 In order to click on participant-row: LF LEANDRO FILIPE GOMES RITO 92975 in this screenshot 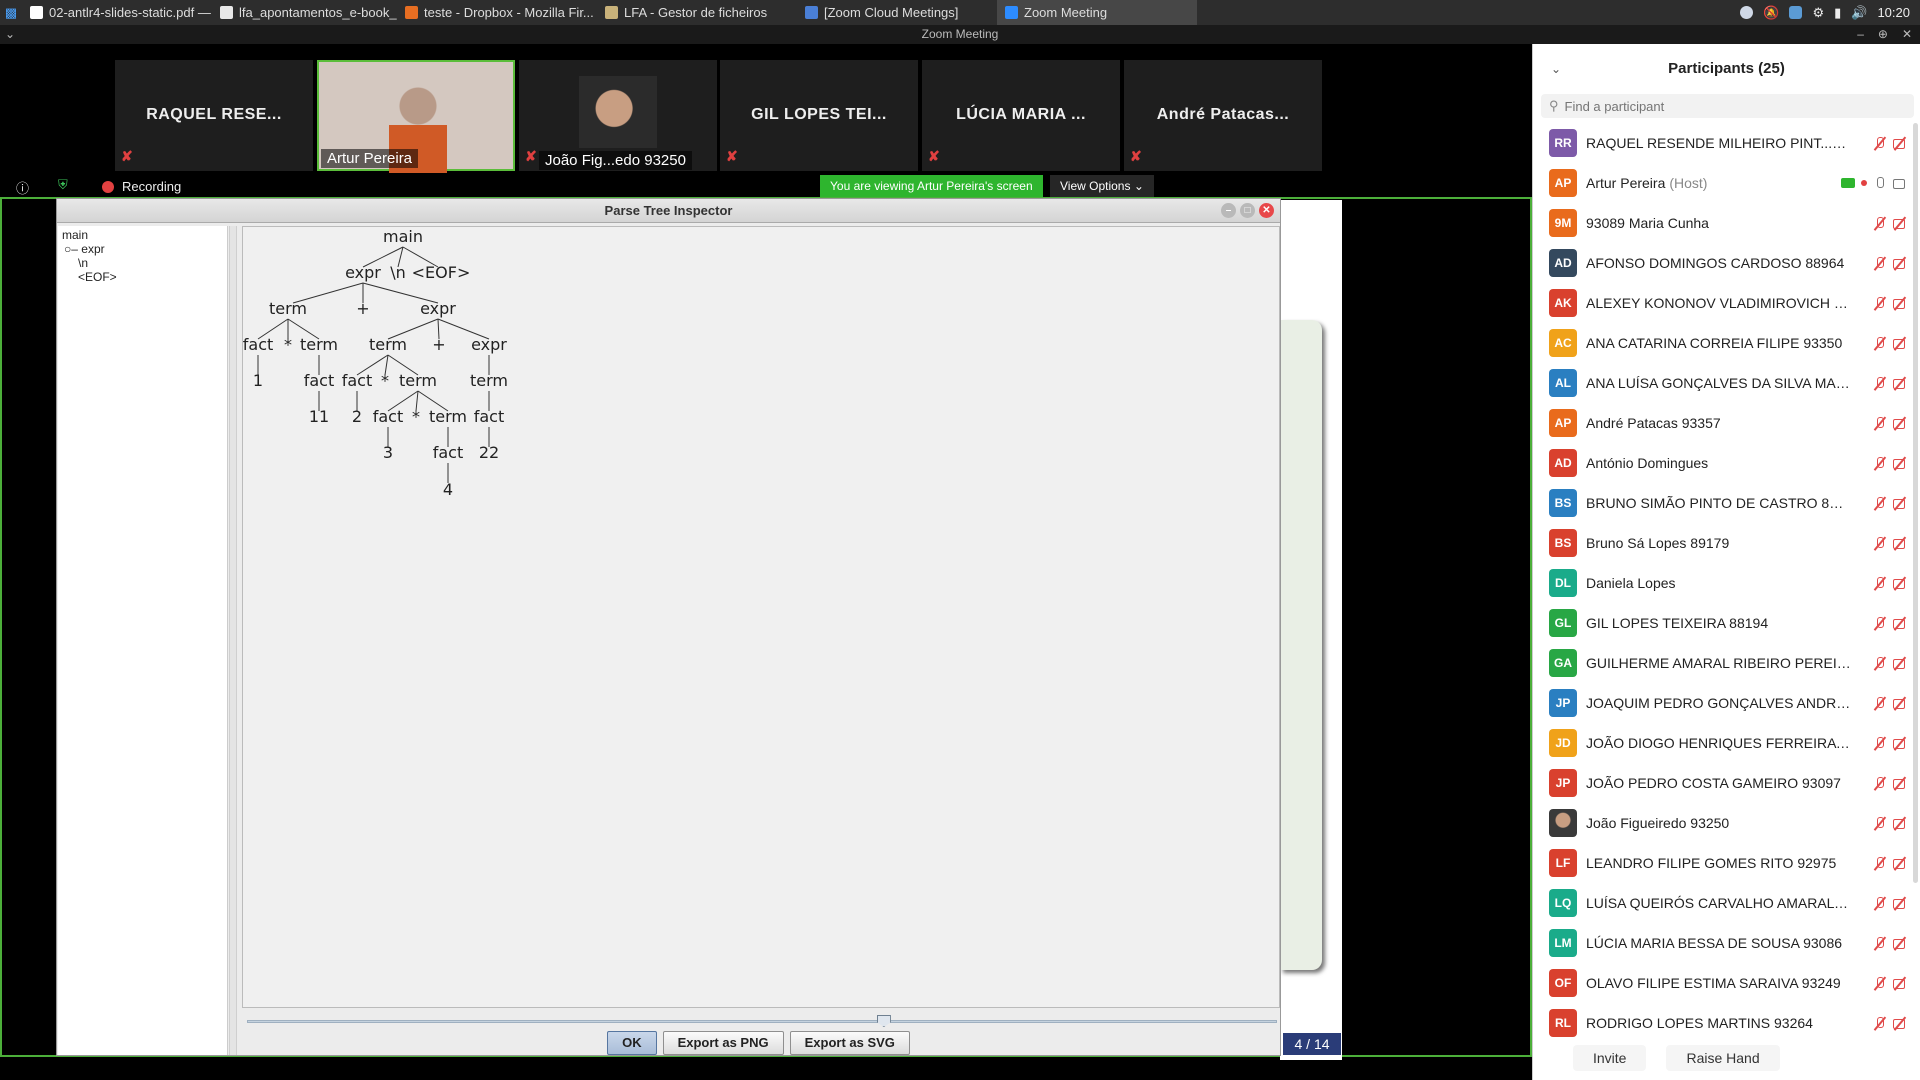, I will do `click(1723, 863)`.